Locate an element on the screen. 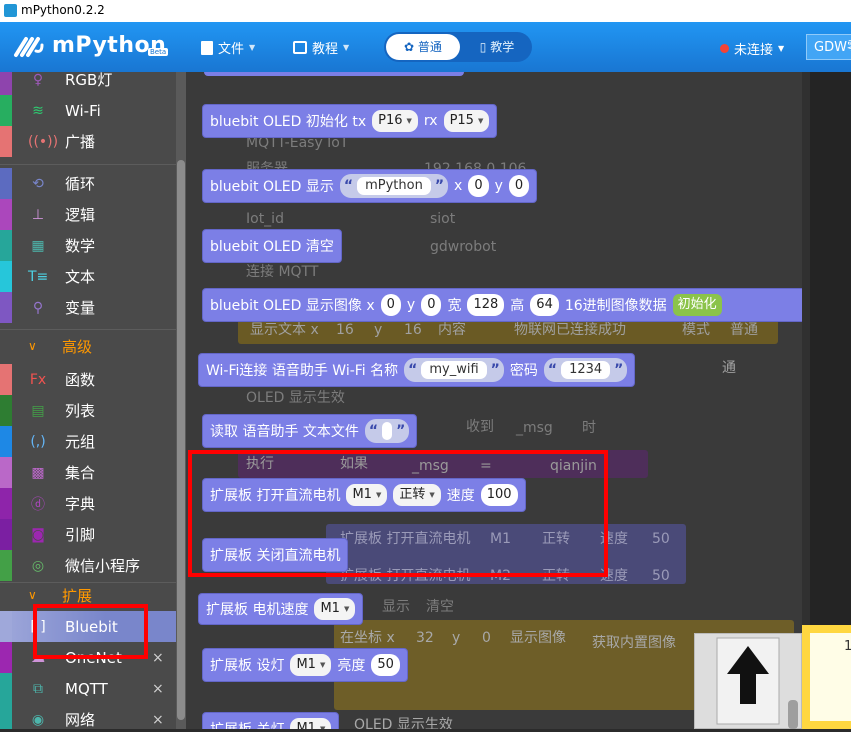 The width and height of the screenshot is (851, 732). ghost-block: 显示图像 is located at coordinates (538, 638).